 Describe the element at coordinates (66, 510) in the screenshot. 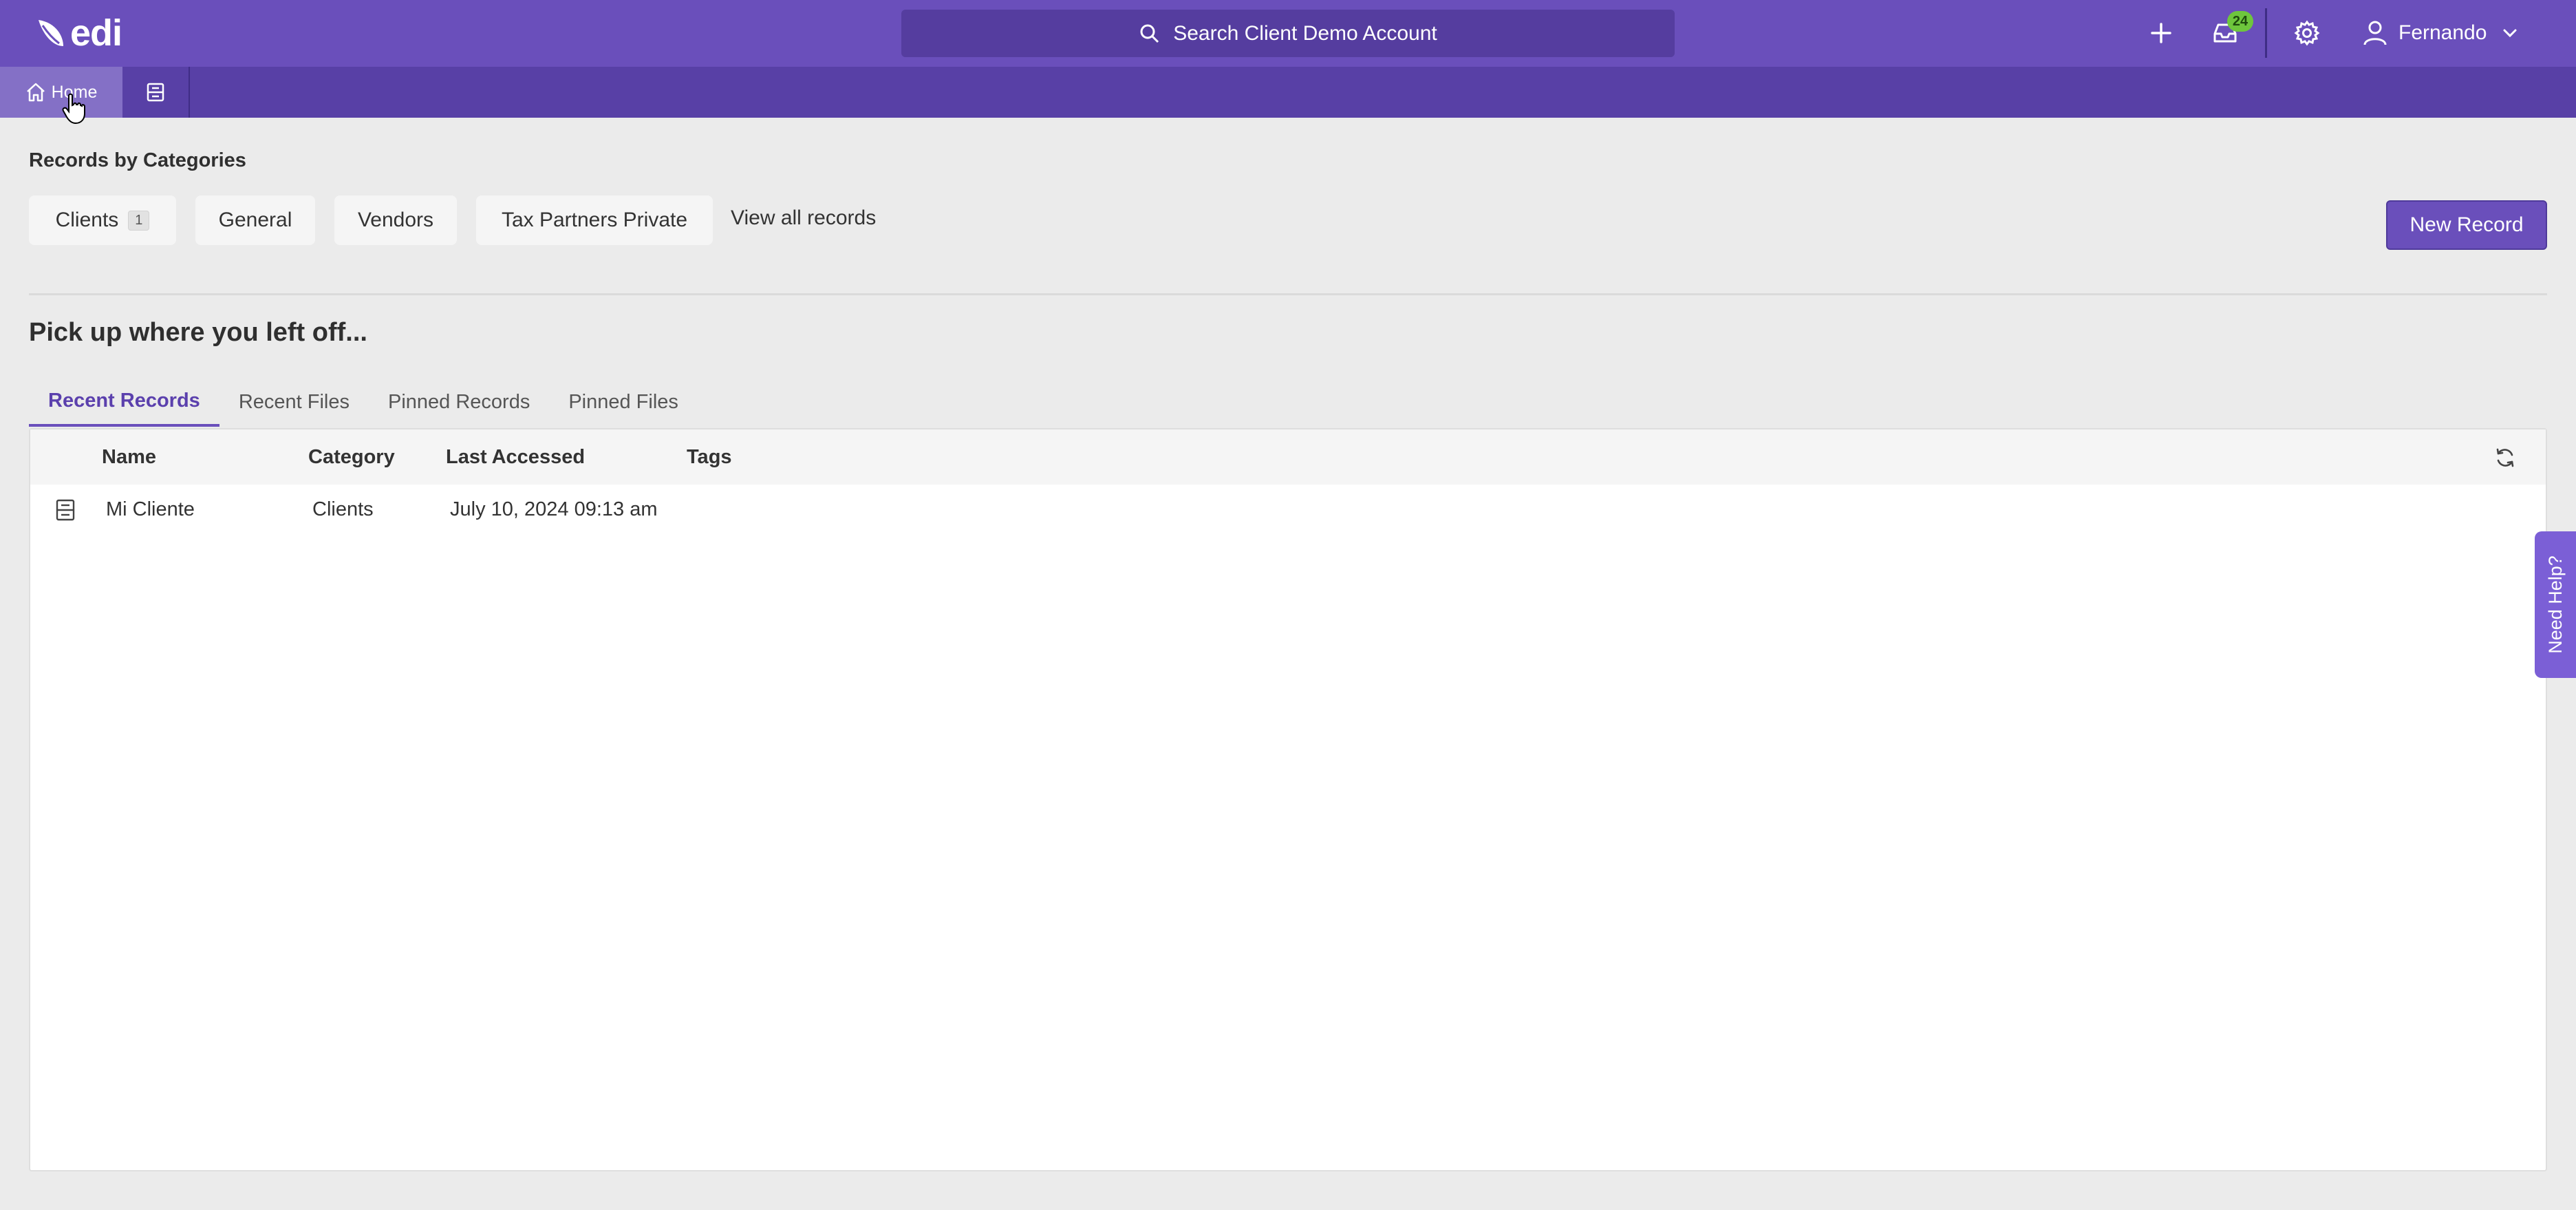

I see `record-icon` at that location.